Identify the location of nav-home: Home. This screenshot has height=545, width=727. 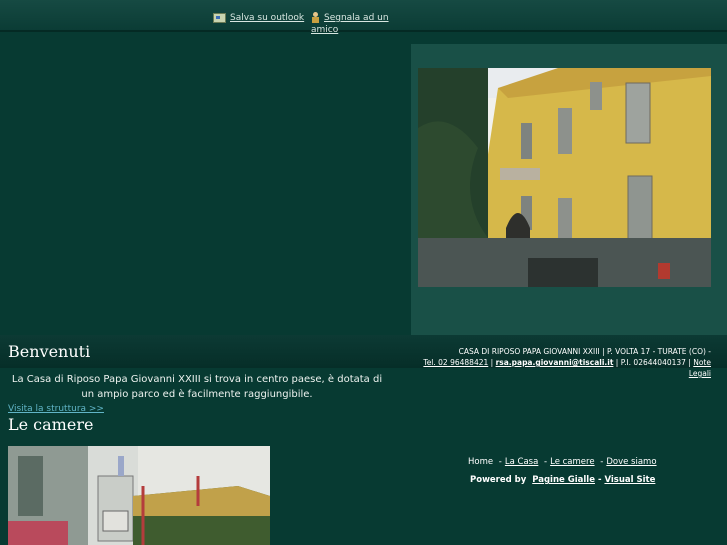
(480, 462).